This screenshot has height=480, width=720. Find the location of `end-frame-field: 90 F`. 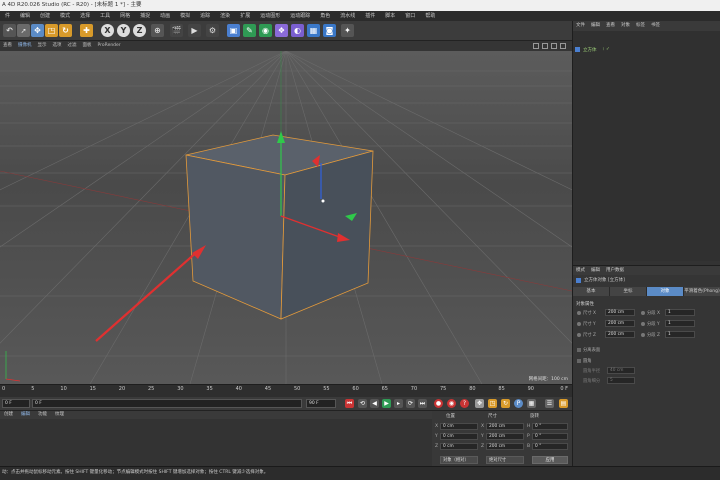

end-frame-field: 90 F is located at coordinates (321, 403).